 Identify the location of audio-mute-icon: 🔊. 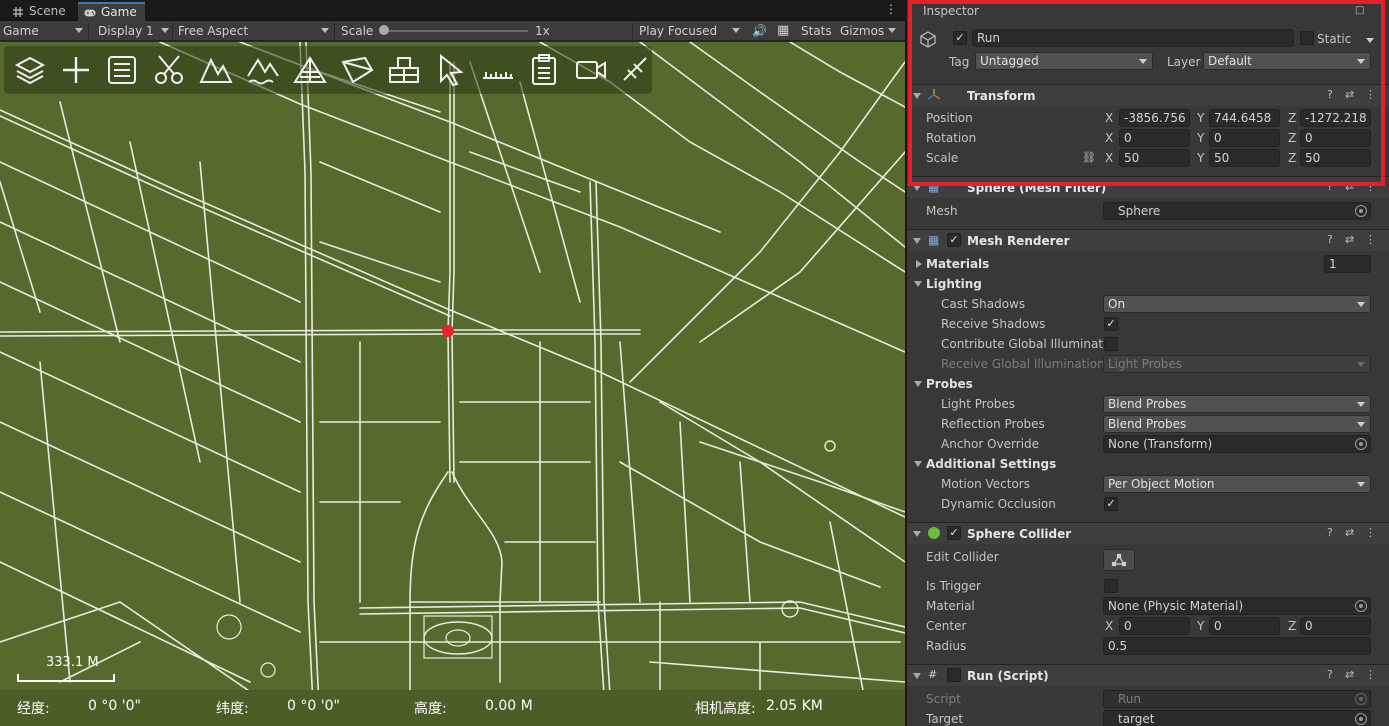
(759, 31).